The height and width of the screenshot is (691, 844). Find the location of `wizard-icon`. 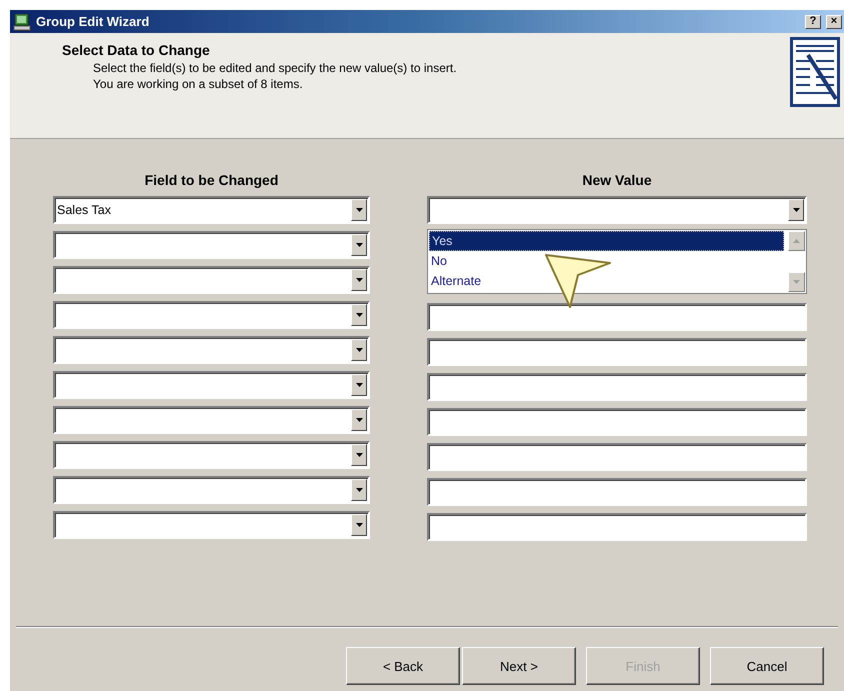

wizard-icon is located at coordinates (815, 72).